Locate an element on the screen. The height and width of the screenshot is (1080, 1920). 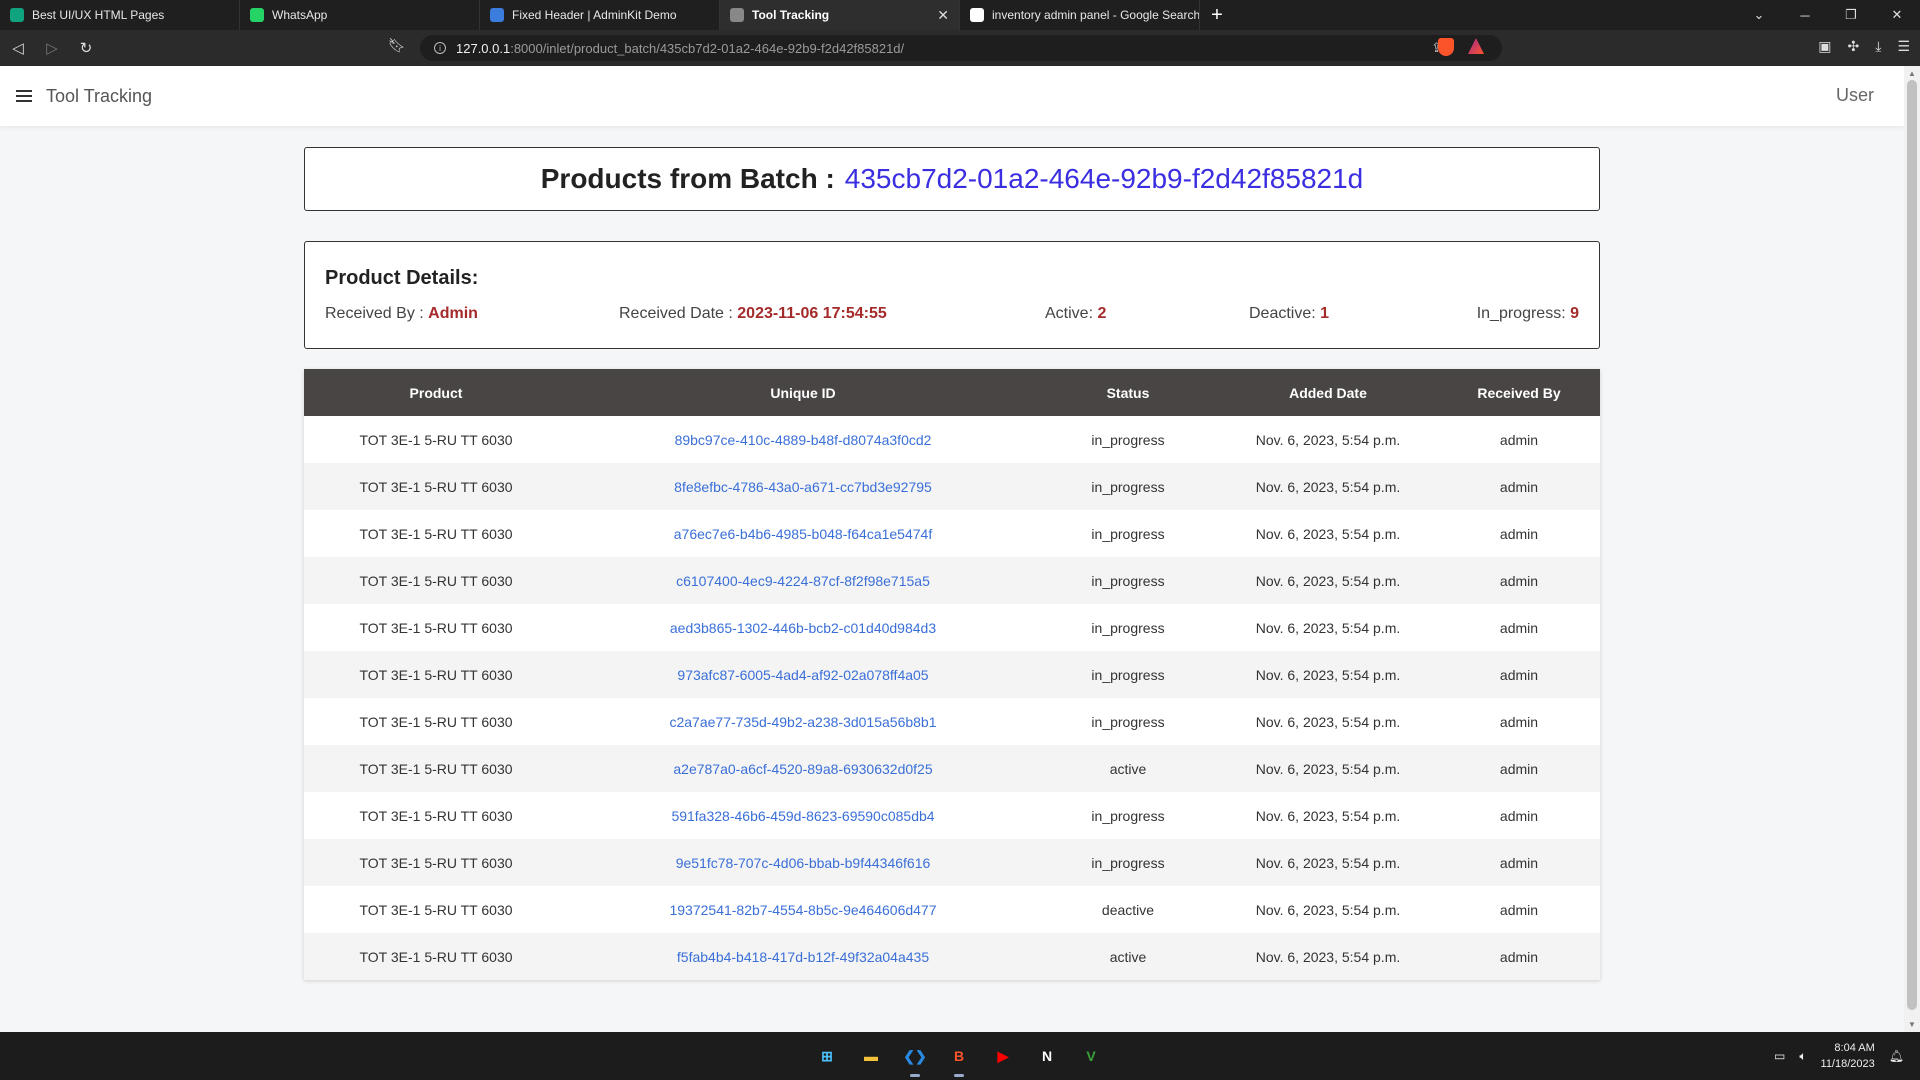
unique-id-link: 8fe8efbc-4786-43a0-a671-cc7bd3e92795 is located at coordinates (803, 486).